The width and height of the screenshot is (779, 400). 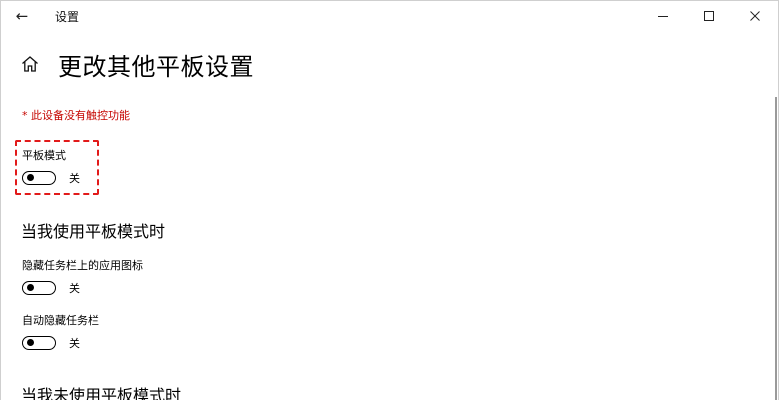 What do you see at coordinates (101, 393) in the screenshot?
I see `section-heading-tablet-mode-off: 当我未使用平板模式时` at bounding box center [101, 393].